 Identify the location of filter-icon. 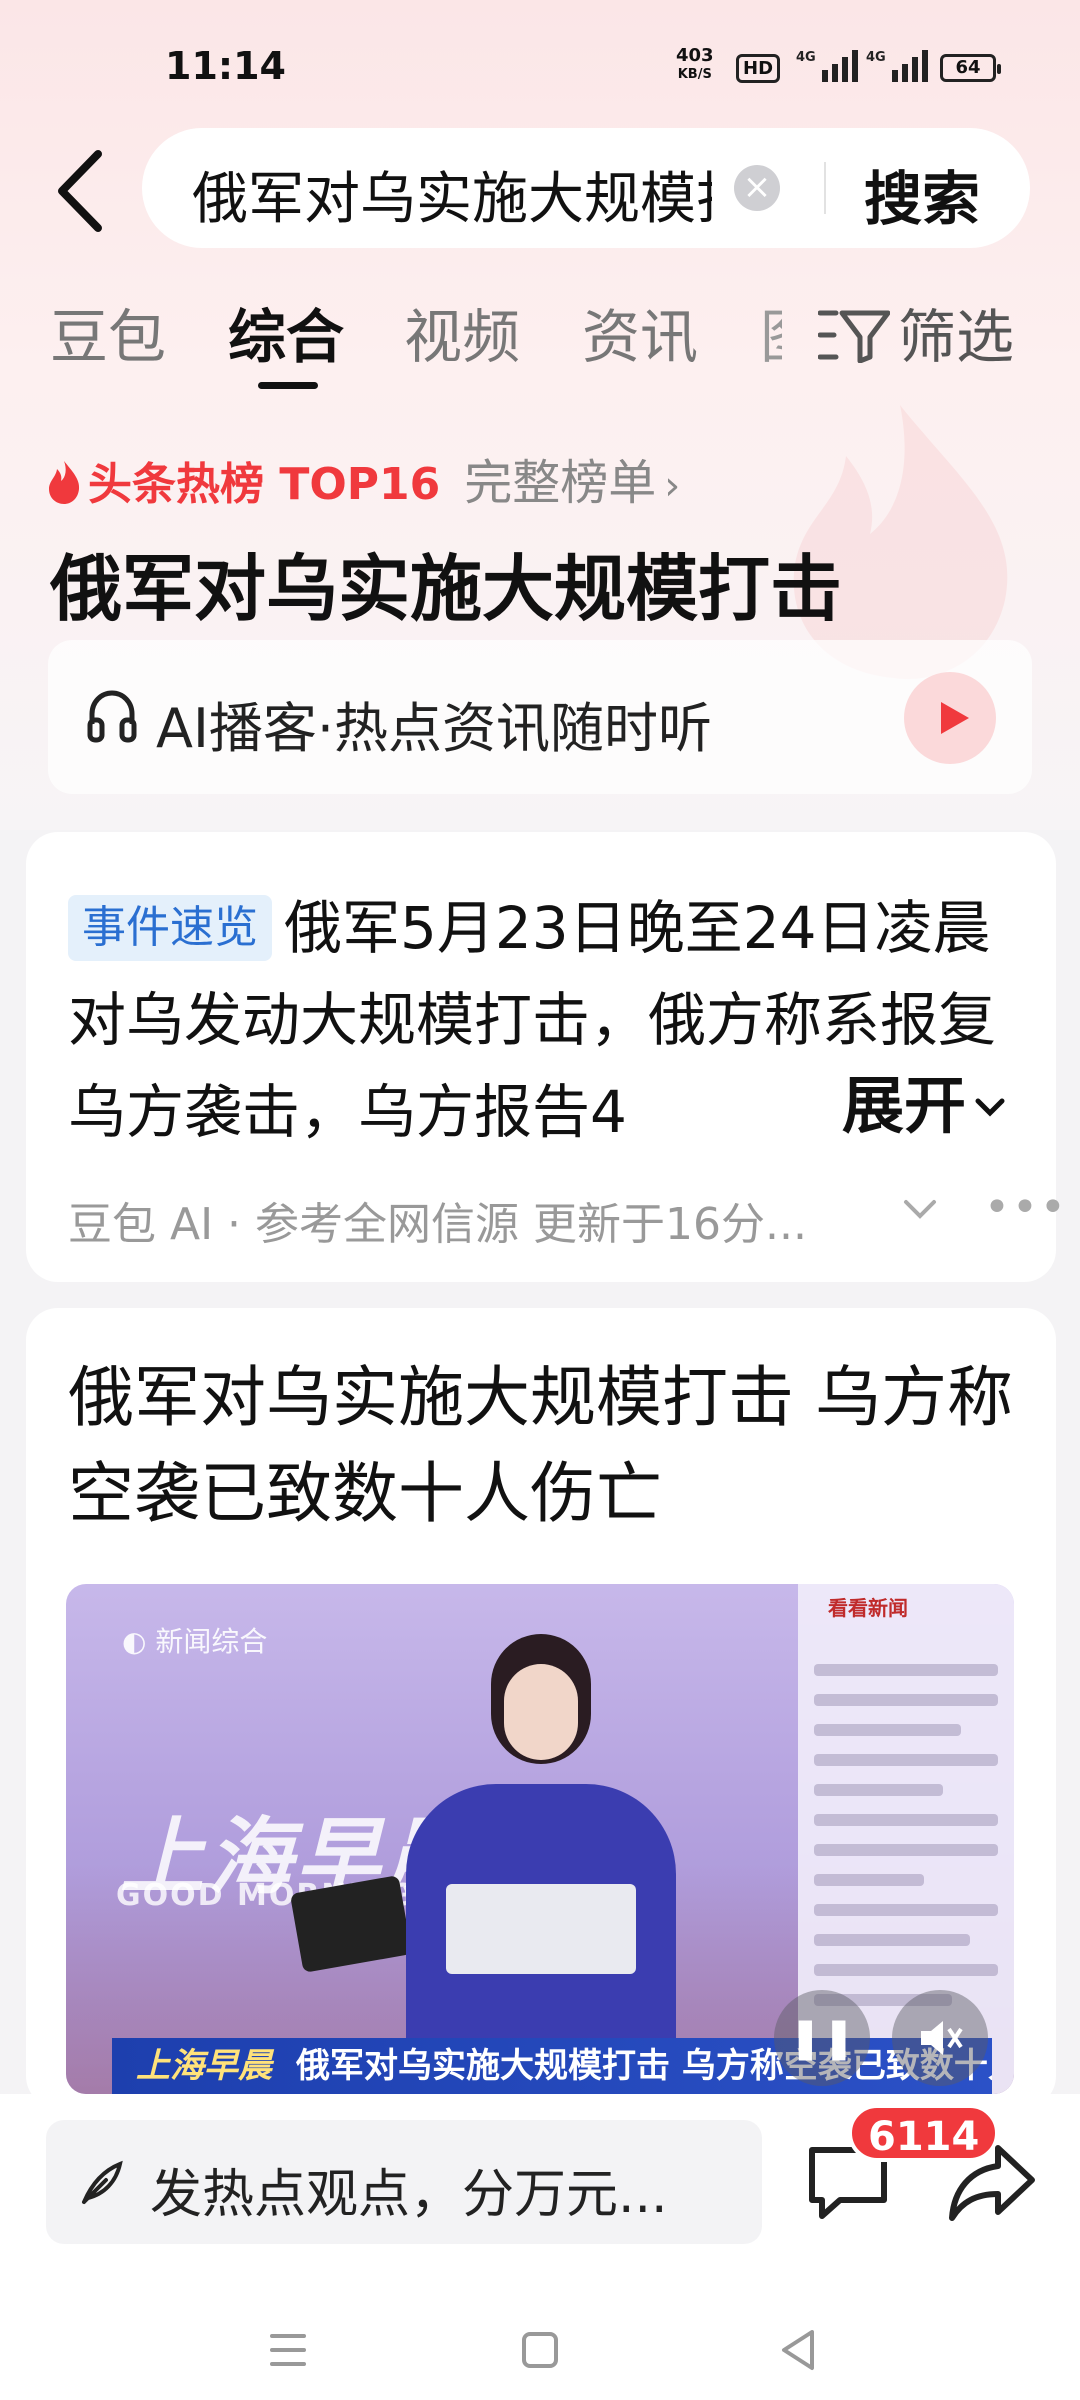
(854, 337).